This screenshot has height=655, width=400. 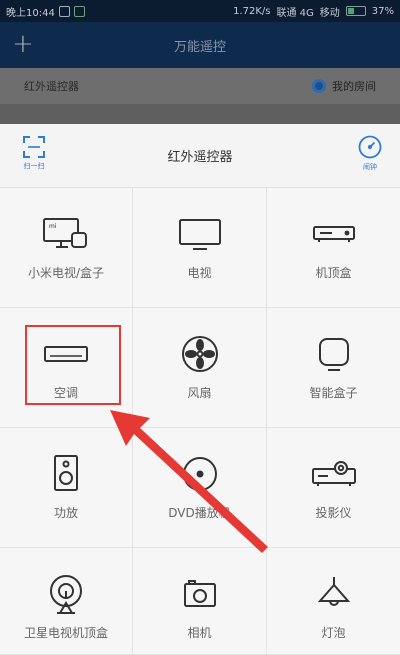 I want to click on device-label: DVD播放机, so click(x=199, y=513).